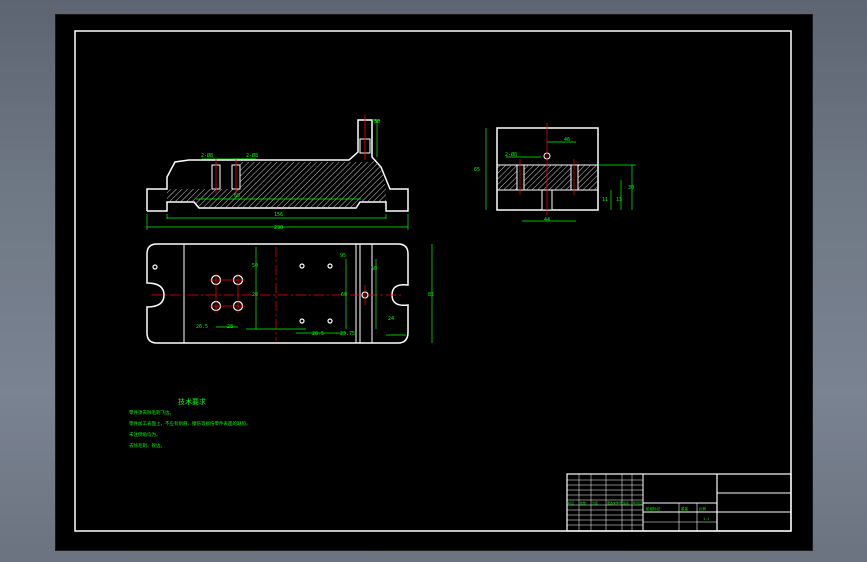  I want to click on dim-plan-v2: 20, so click(255, 295).